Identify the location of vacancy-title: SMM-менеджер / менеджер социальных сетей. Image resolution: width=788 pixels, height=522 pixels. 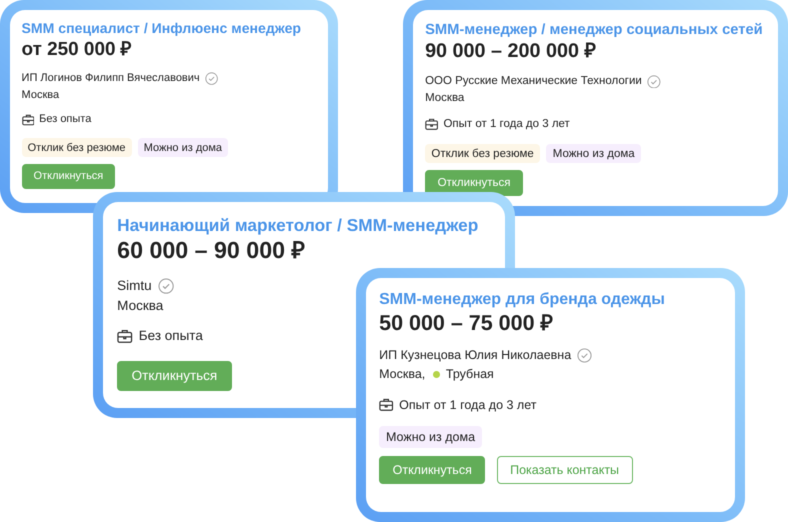
(594, 30).